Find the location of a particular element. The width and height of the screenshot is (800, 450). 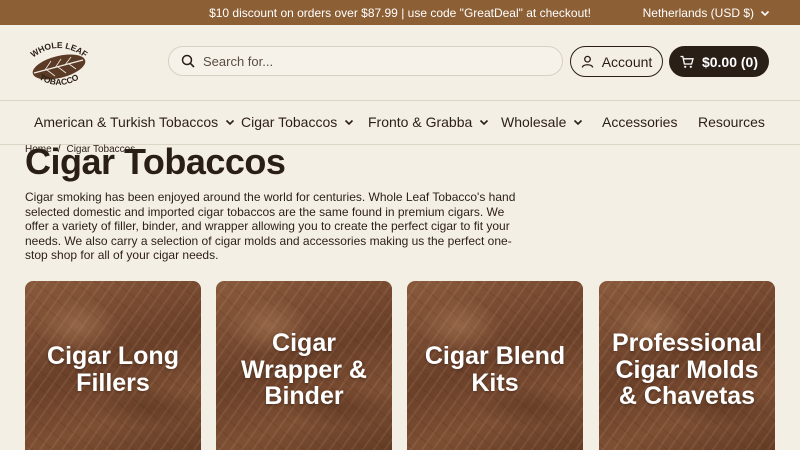

nav-item-label: American & Turkish Tobaccos is located at coordinates (126, 122).